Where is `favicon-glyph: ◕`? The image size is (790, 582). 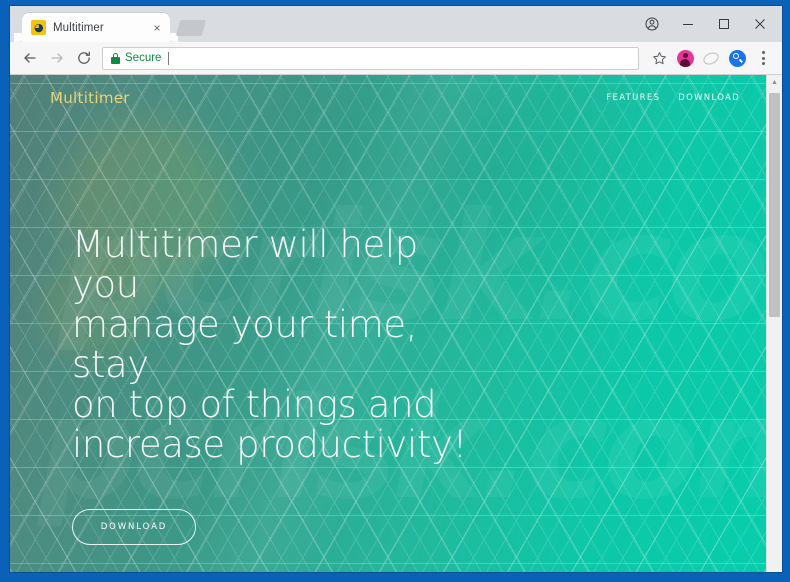
favicon-glyph: ◕ is located at coordinates (39, 27).